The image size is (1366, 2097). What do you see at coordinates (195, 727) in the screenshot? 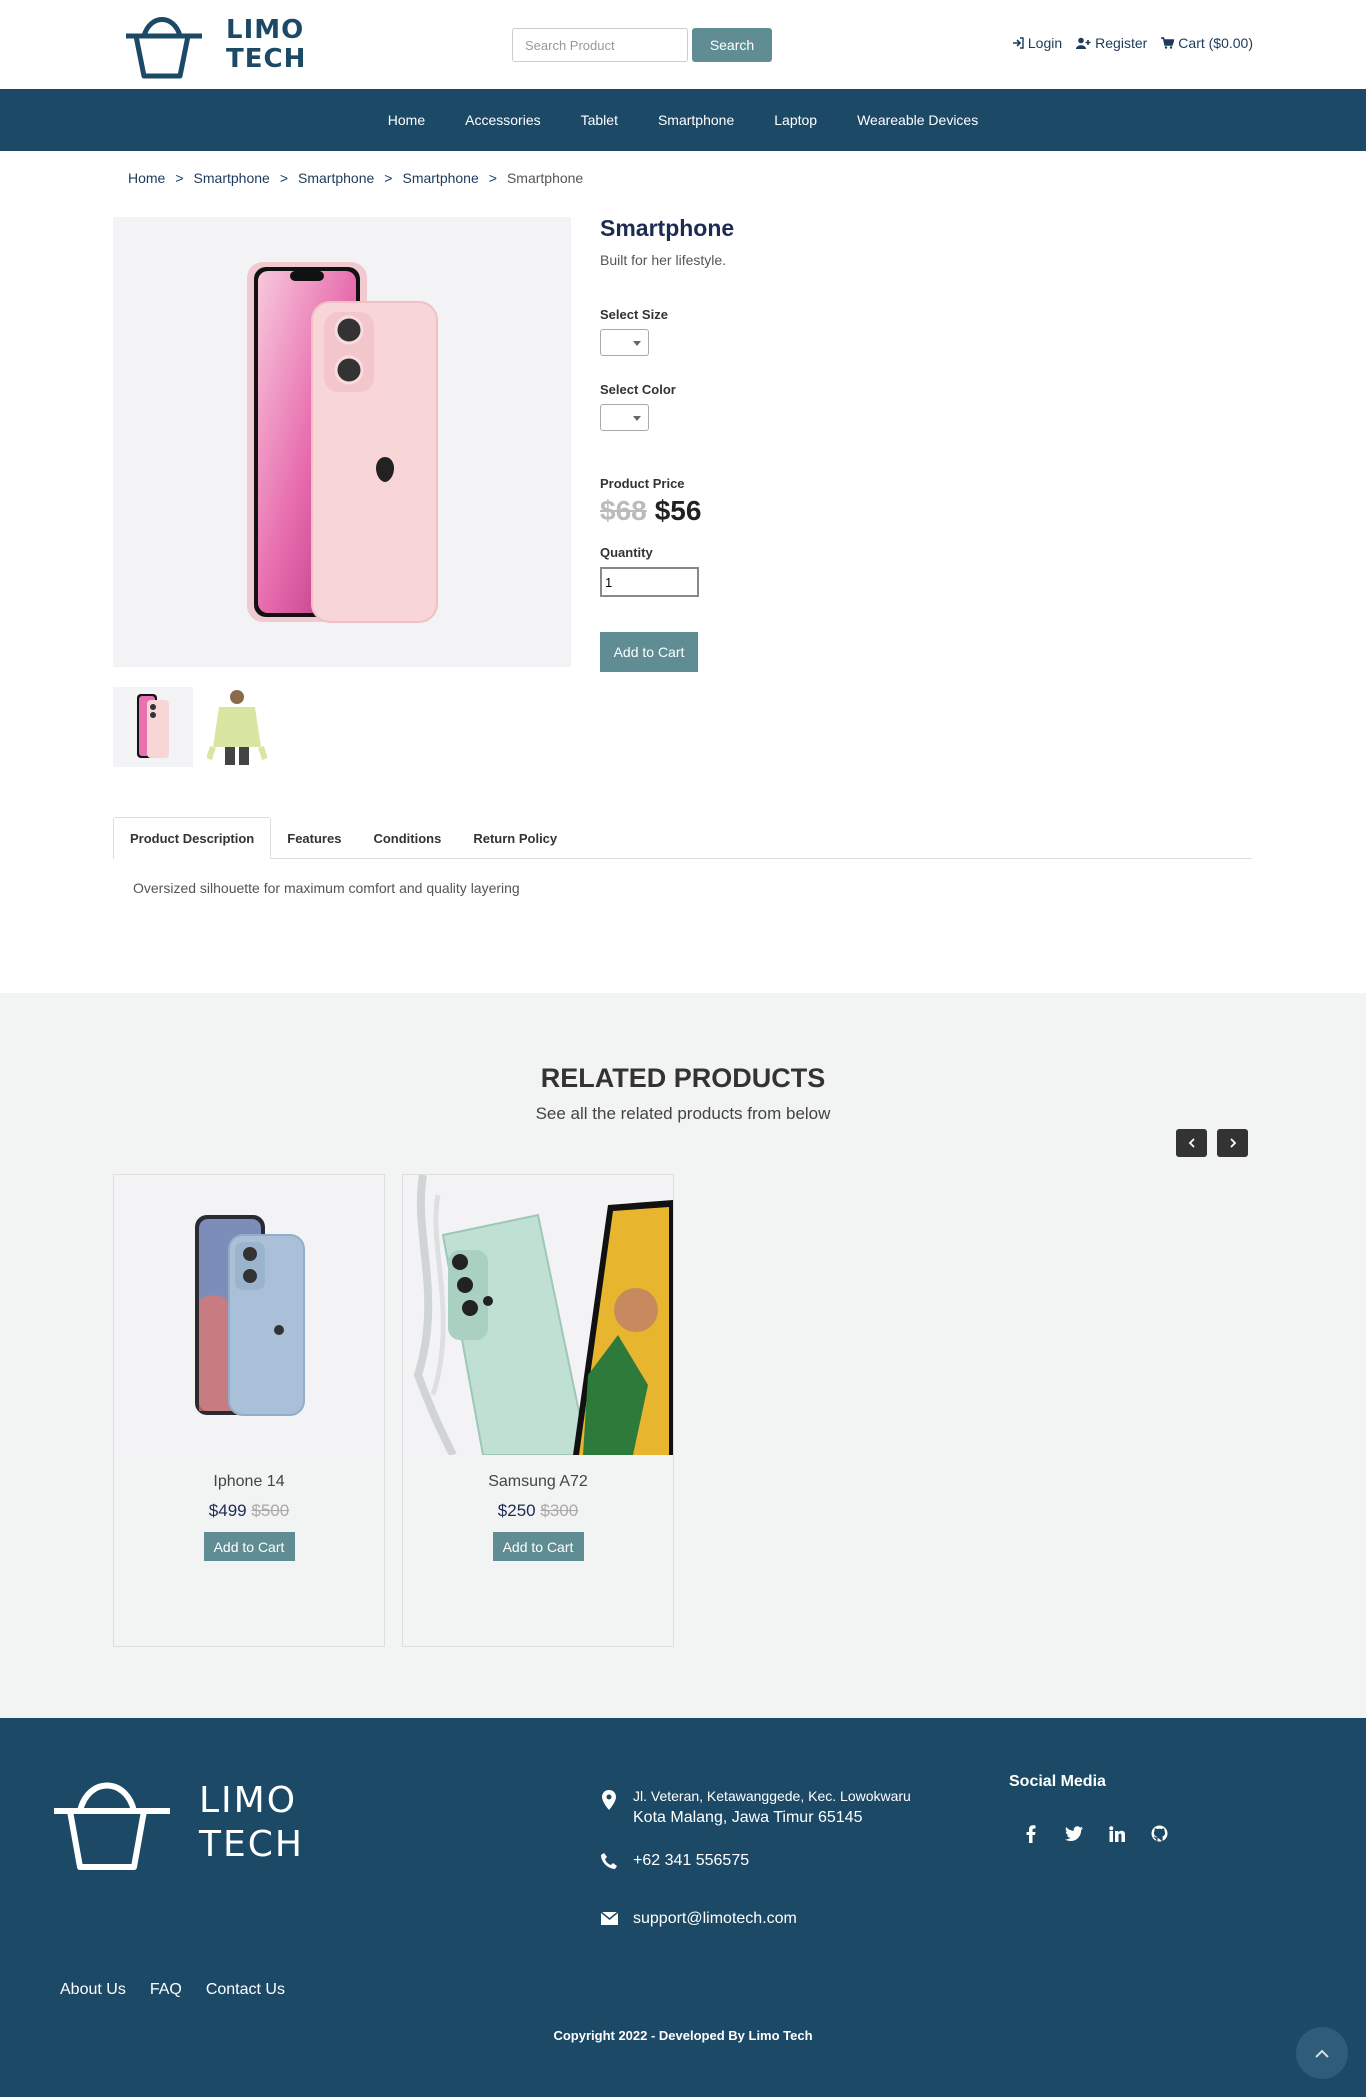
I see `product-thumbnails` at bounding box center [195, 727].